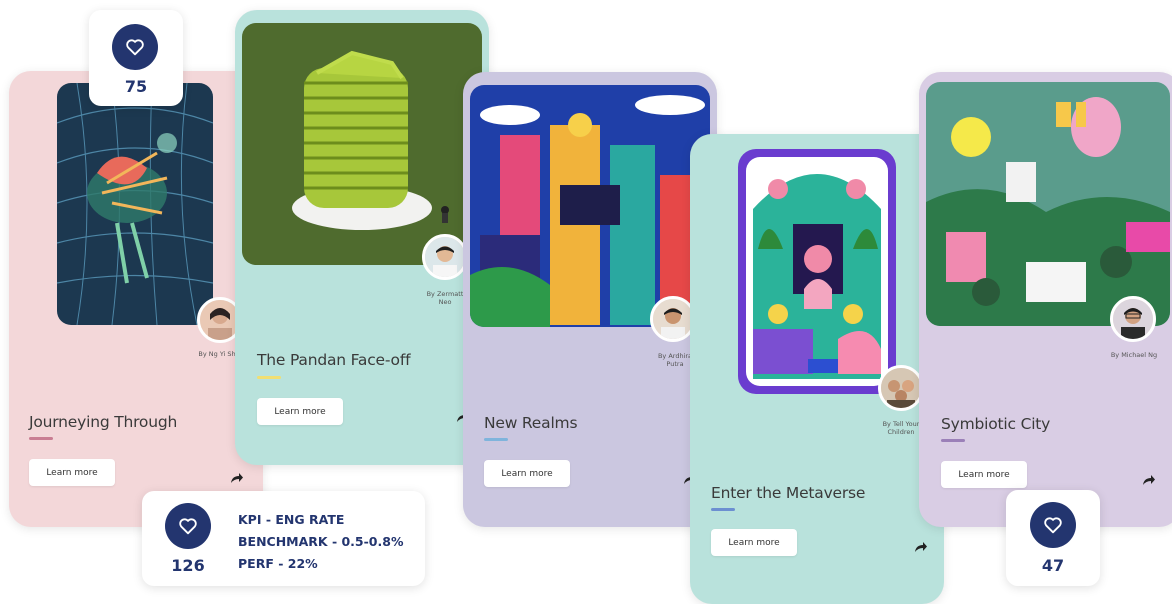  What do you see at coordinates (996, 424) in the screenshot?
I see `card-title: Symbiotic City` at bounding box center [996, 424].